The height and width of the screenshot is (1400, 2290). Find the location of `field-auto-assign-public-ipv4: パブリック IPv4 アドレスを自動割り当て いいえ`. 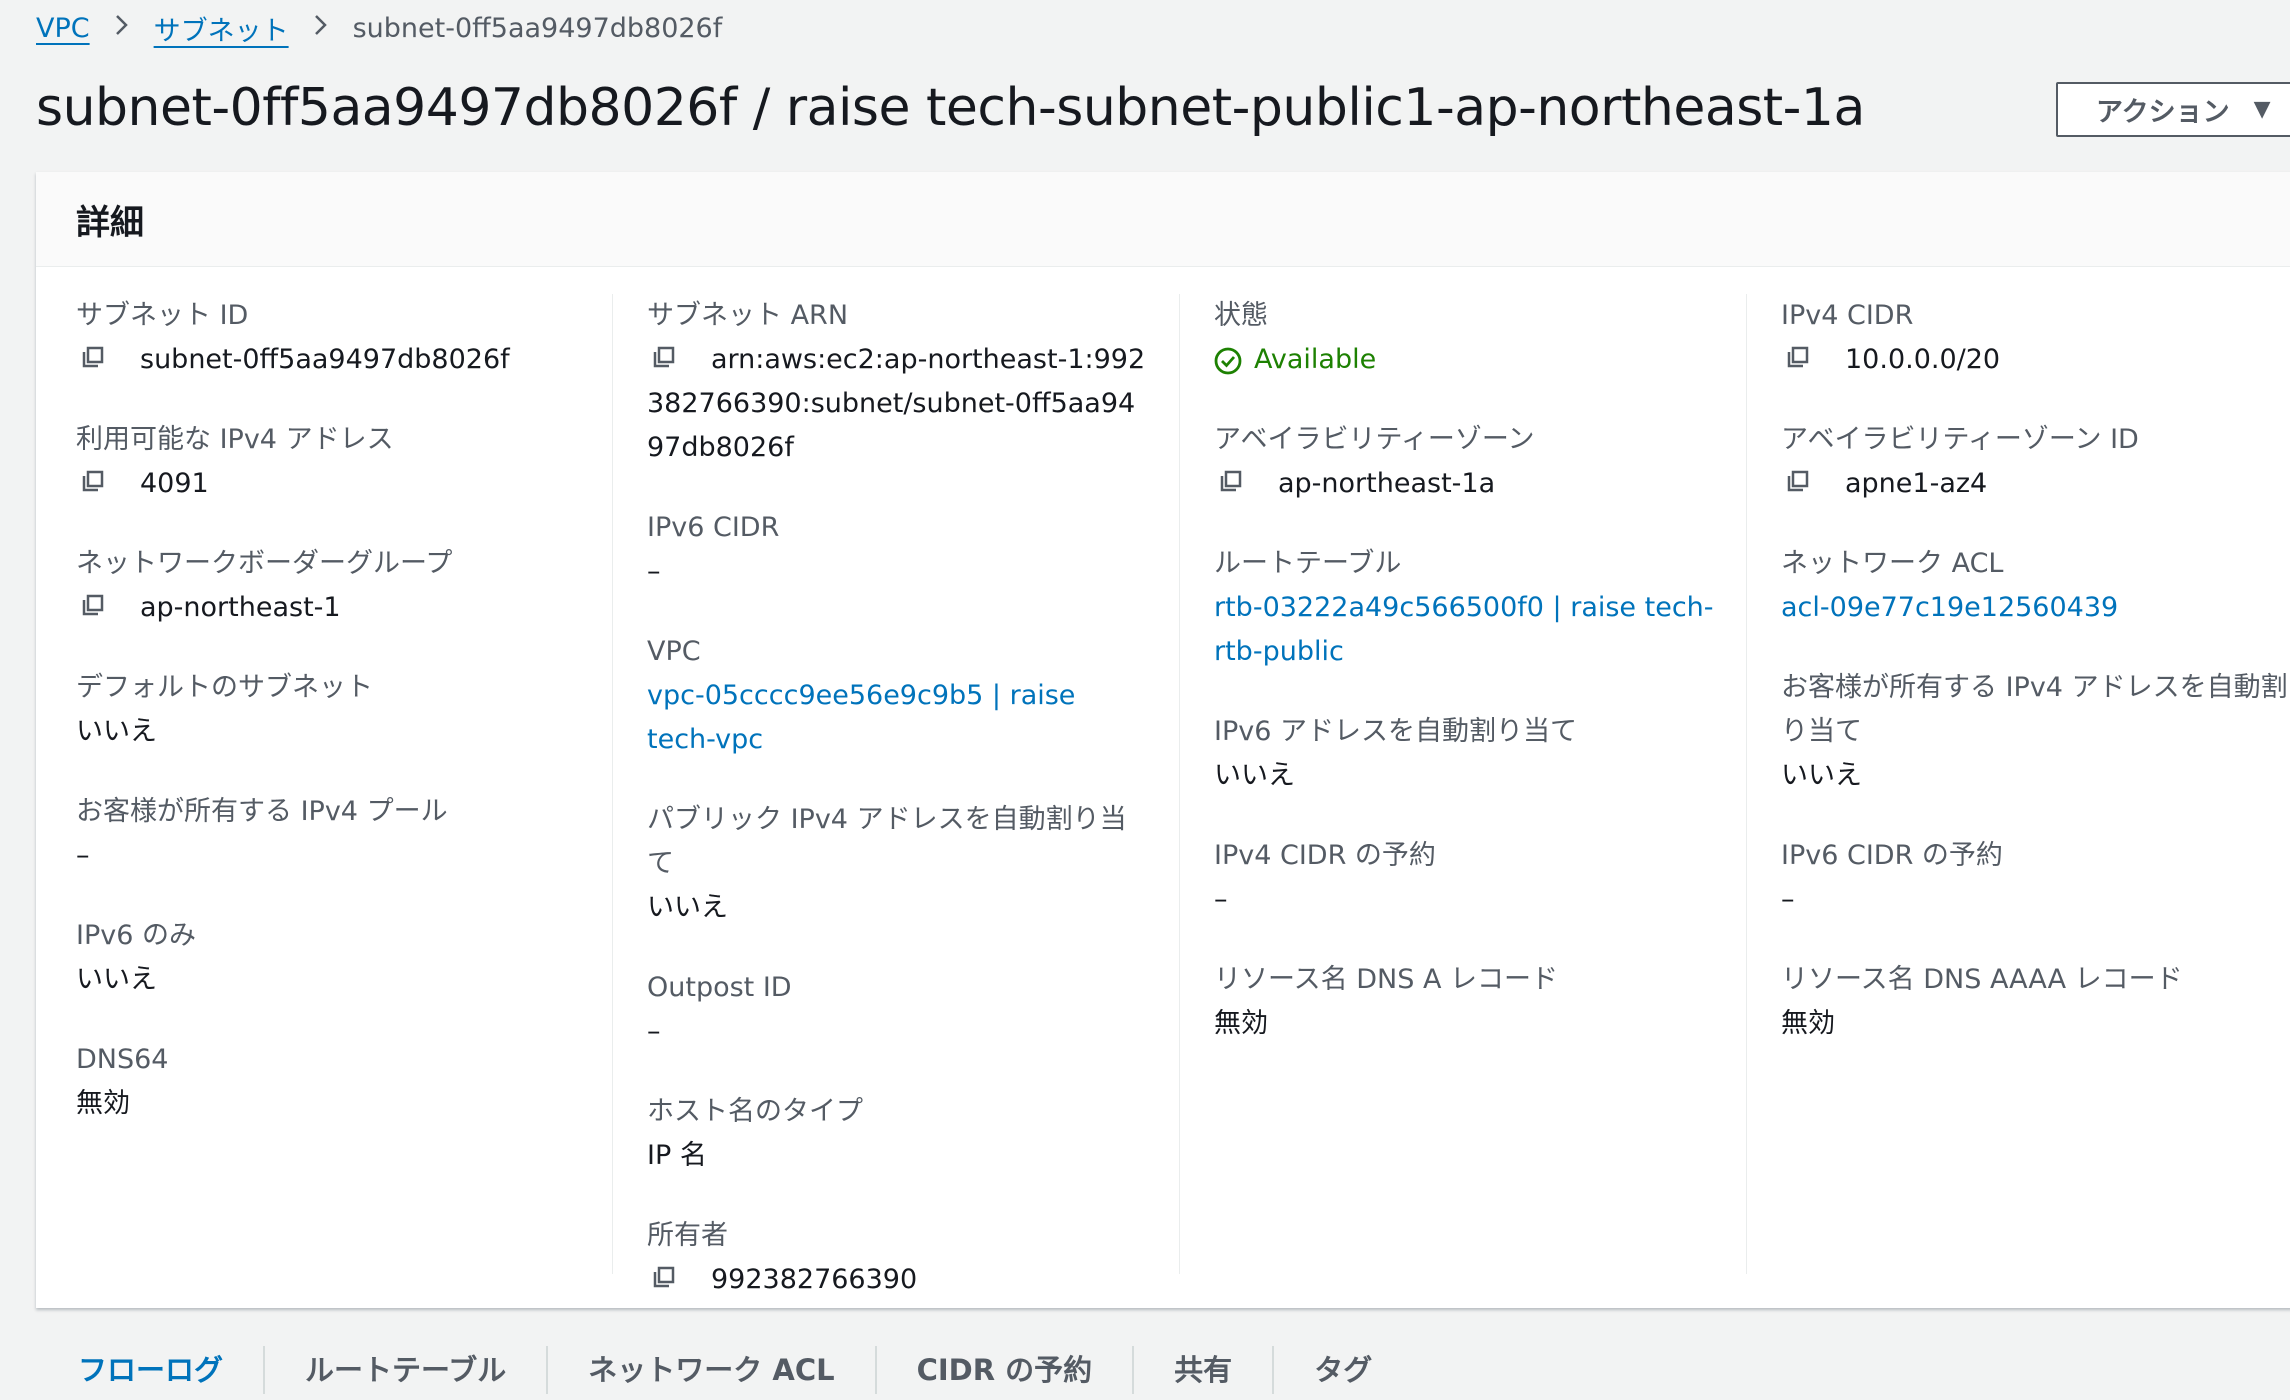

field-auto-assign-public-ipv4: パブリック IPv4 アドレスを自動割り当て いいえ is located at coordinates (898, 864).